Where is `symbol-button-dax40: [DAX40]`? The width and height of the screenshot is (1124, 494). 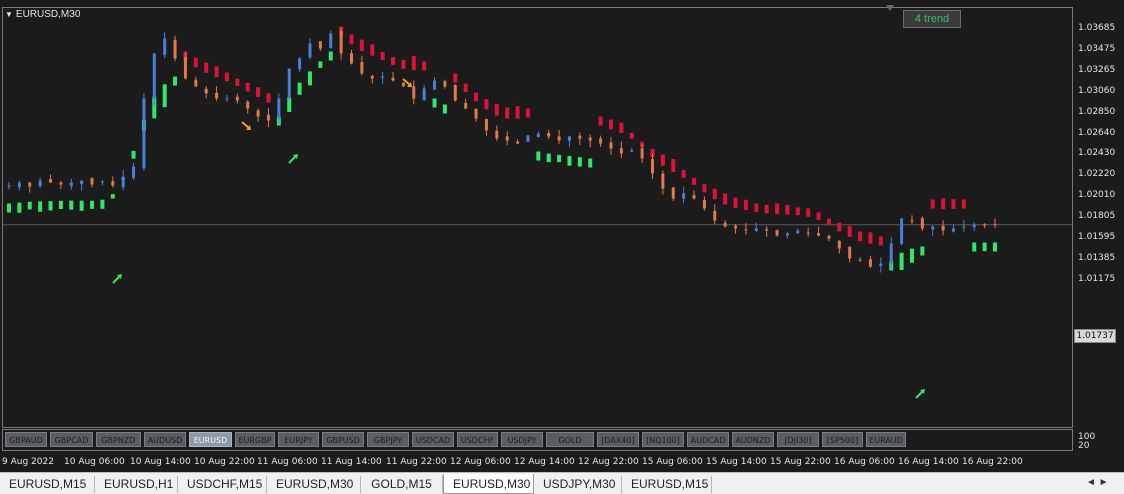 symbol-button-dax40: [DAX40] is located at coordinates (618, 439).